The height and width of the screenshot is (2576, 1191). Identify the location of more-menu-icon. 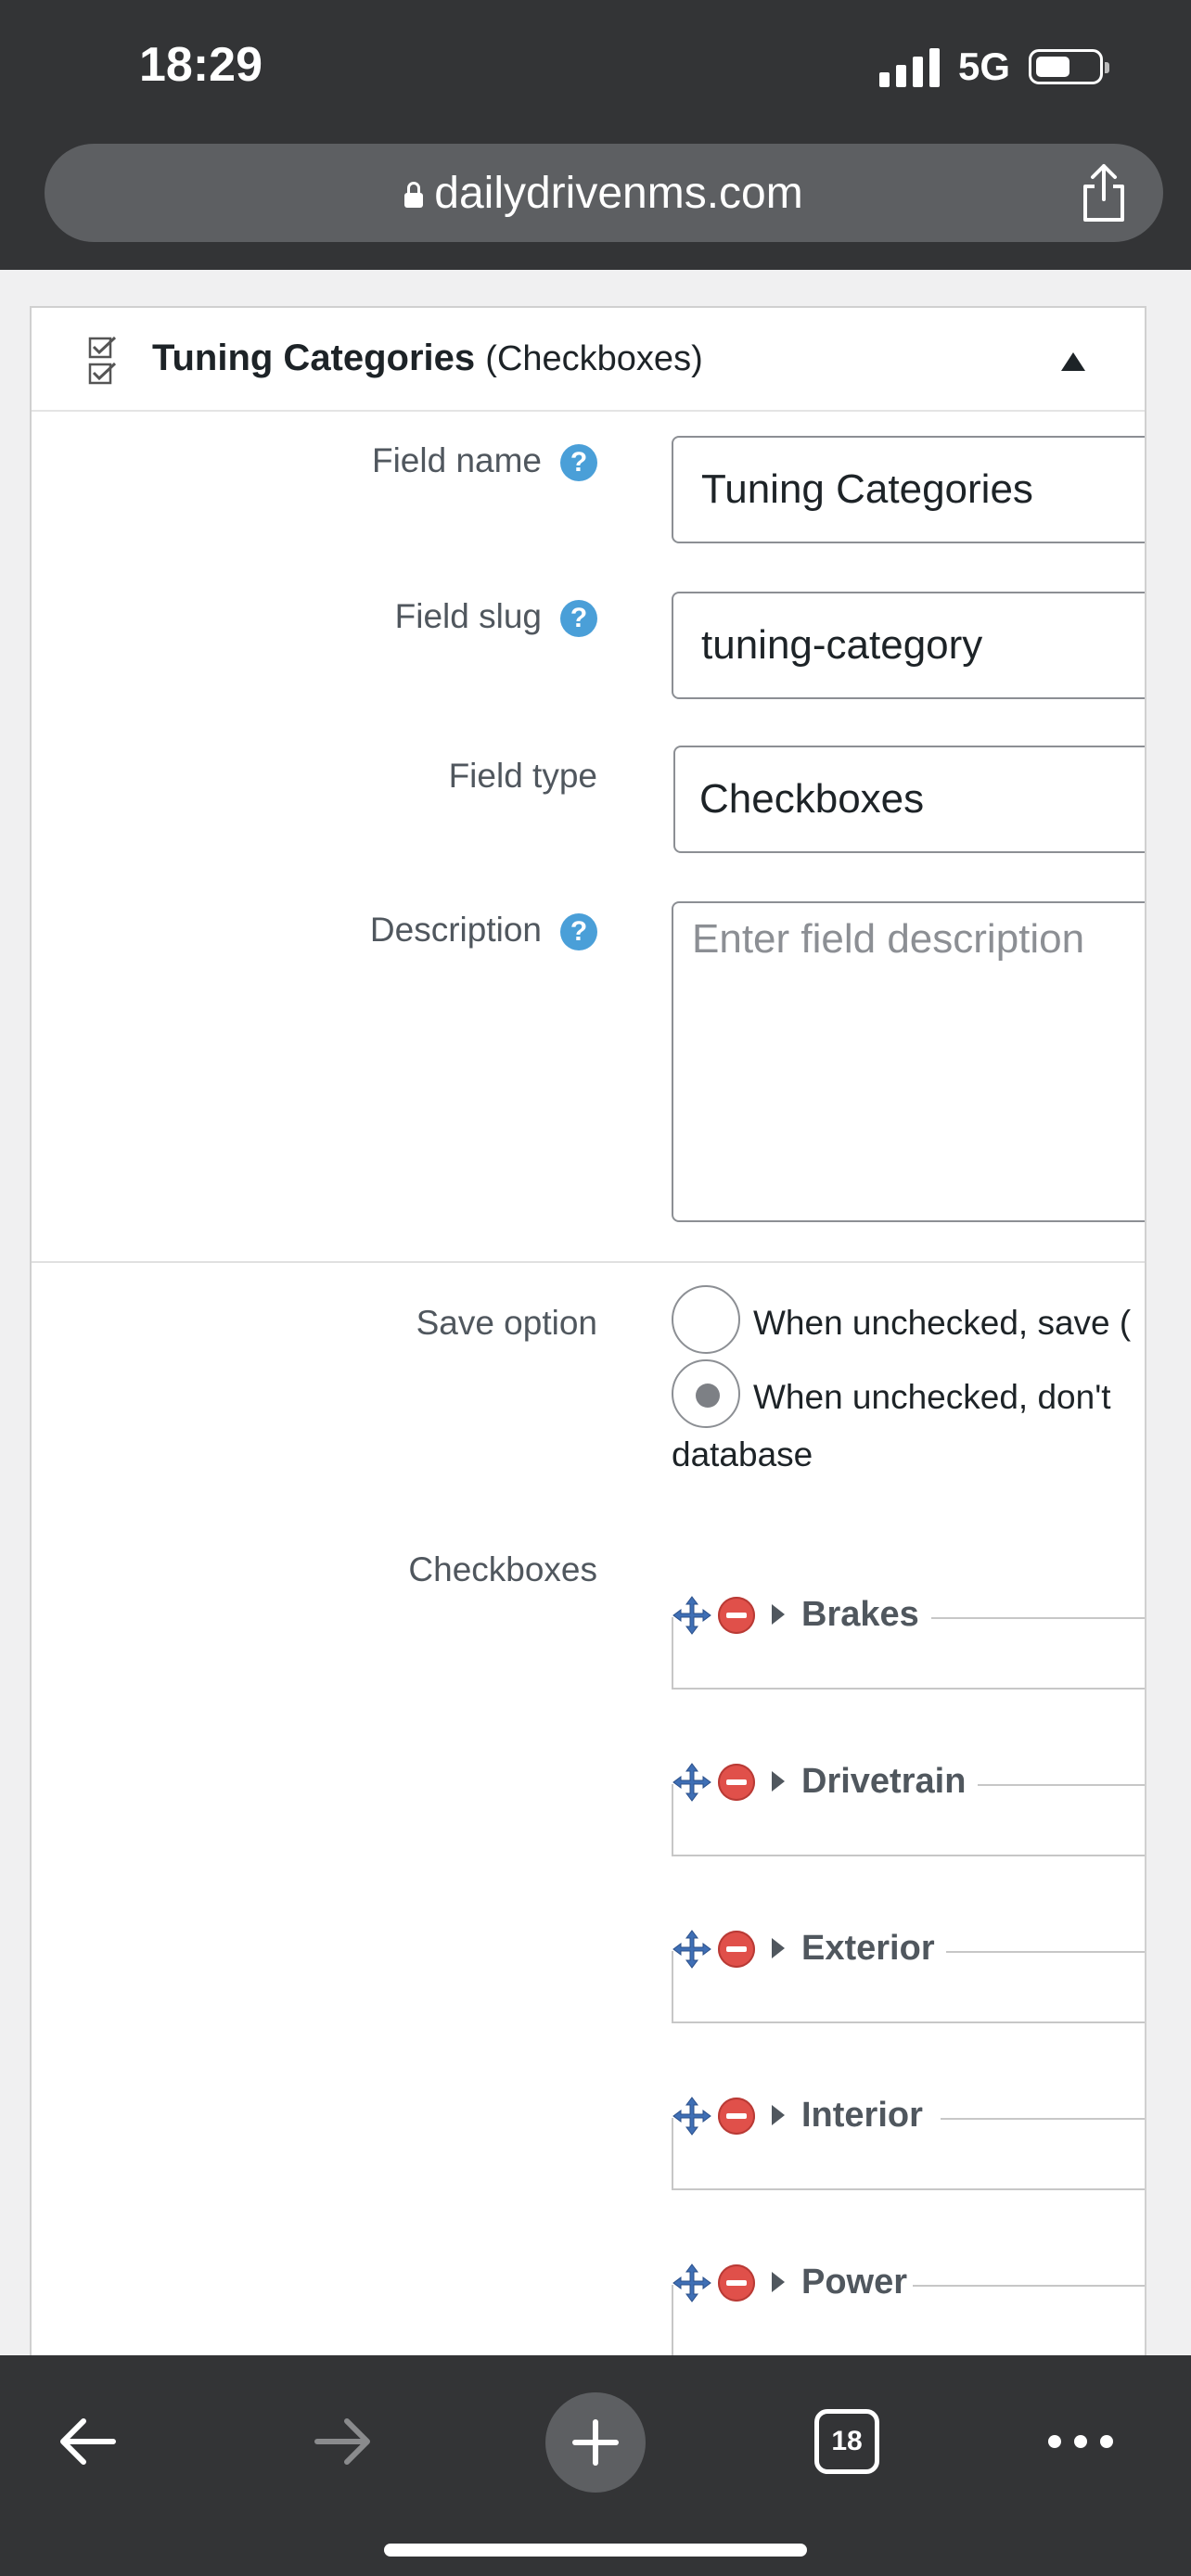
(1080, 2441).